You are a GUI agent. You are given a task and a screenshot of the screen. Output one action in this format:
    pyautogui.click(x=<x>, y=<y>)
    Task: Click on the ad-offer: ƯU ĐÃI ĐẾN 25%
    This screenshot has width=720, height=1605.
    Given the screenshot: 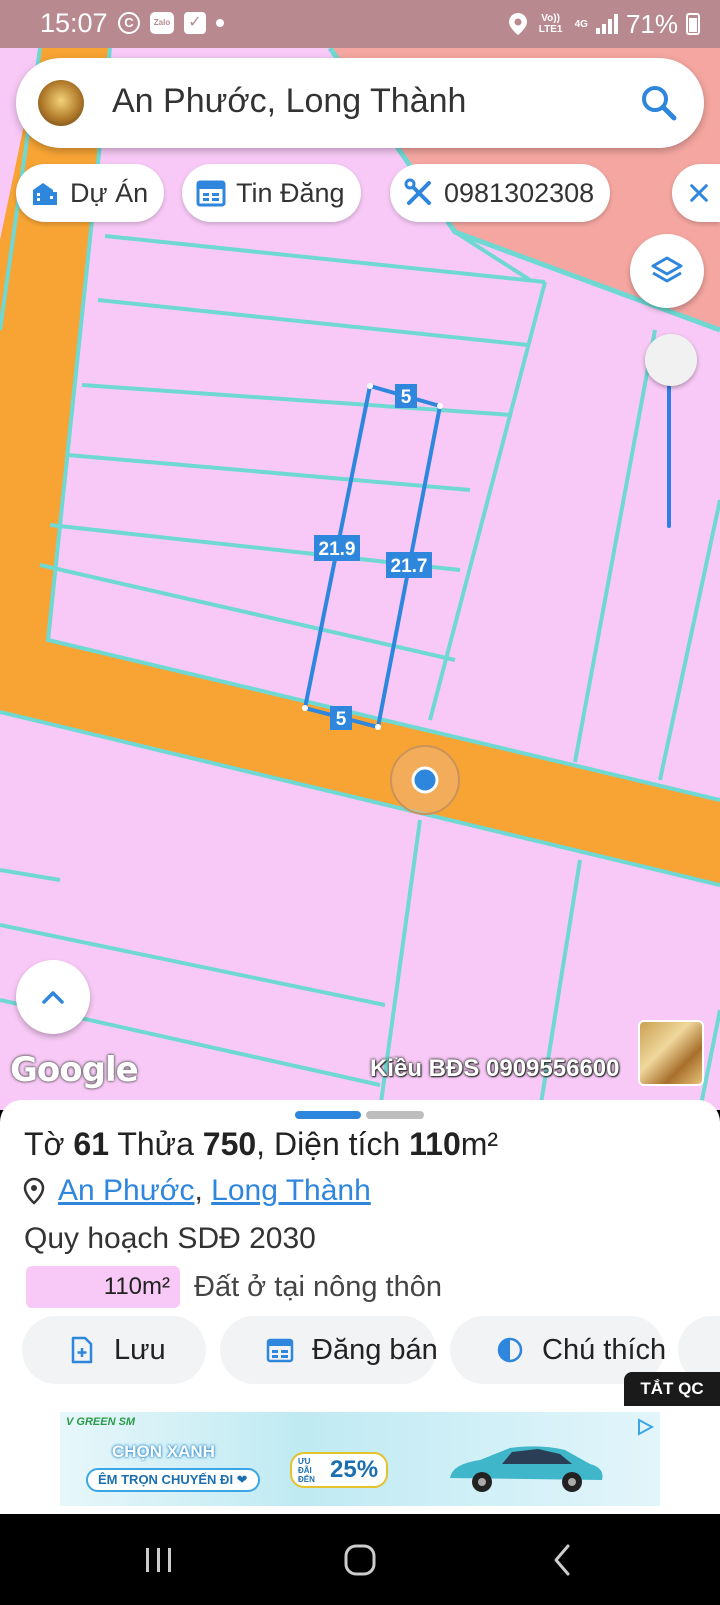 What is the action you would take?
    pyautogui.click(x=339, y=1470)
    